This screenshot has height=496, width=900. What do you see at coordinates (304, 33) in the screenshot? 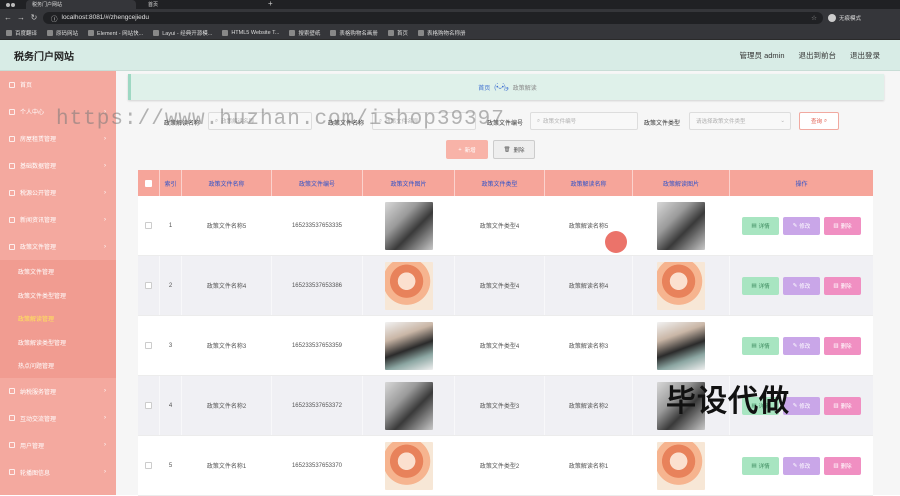
I see `bookmark-item: 搜索壁纸` at bounding box center [304, 33].